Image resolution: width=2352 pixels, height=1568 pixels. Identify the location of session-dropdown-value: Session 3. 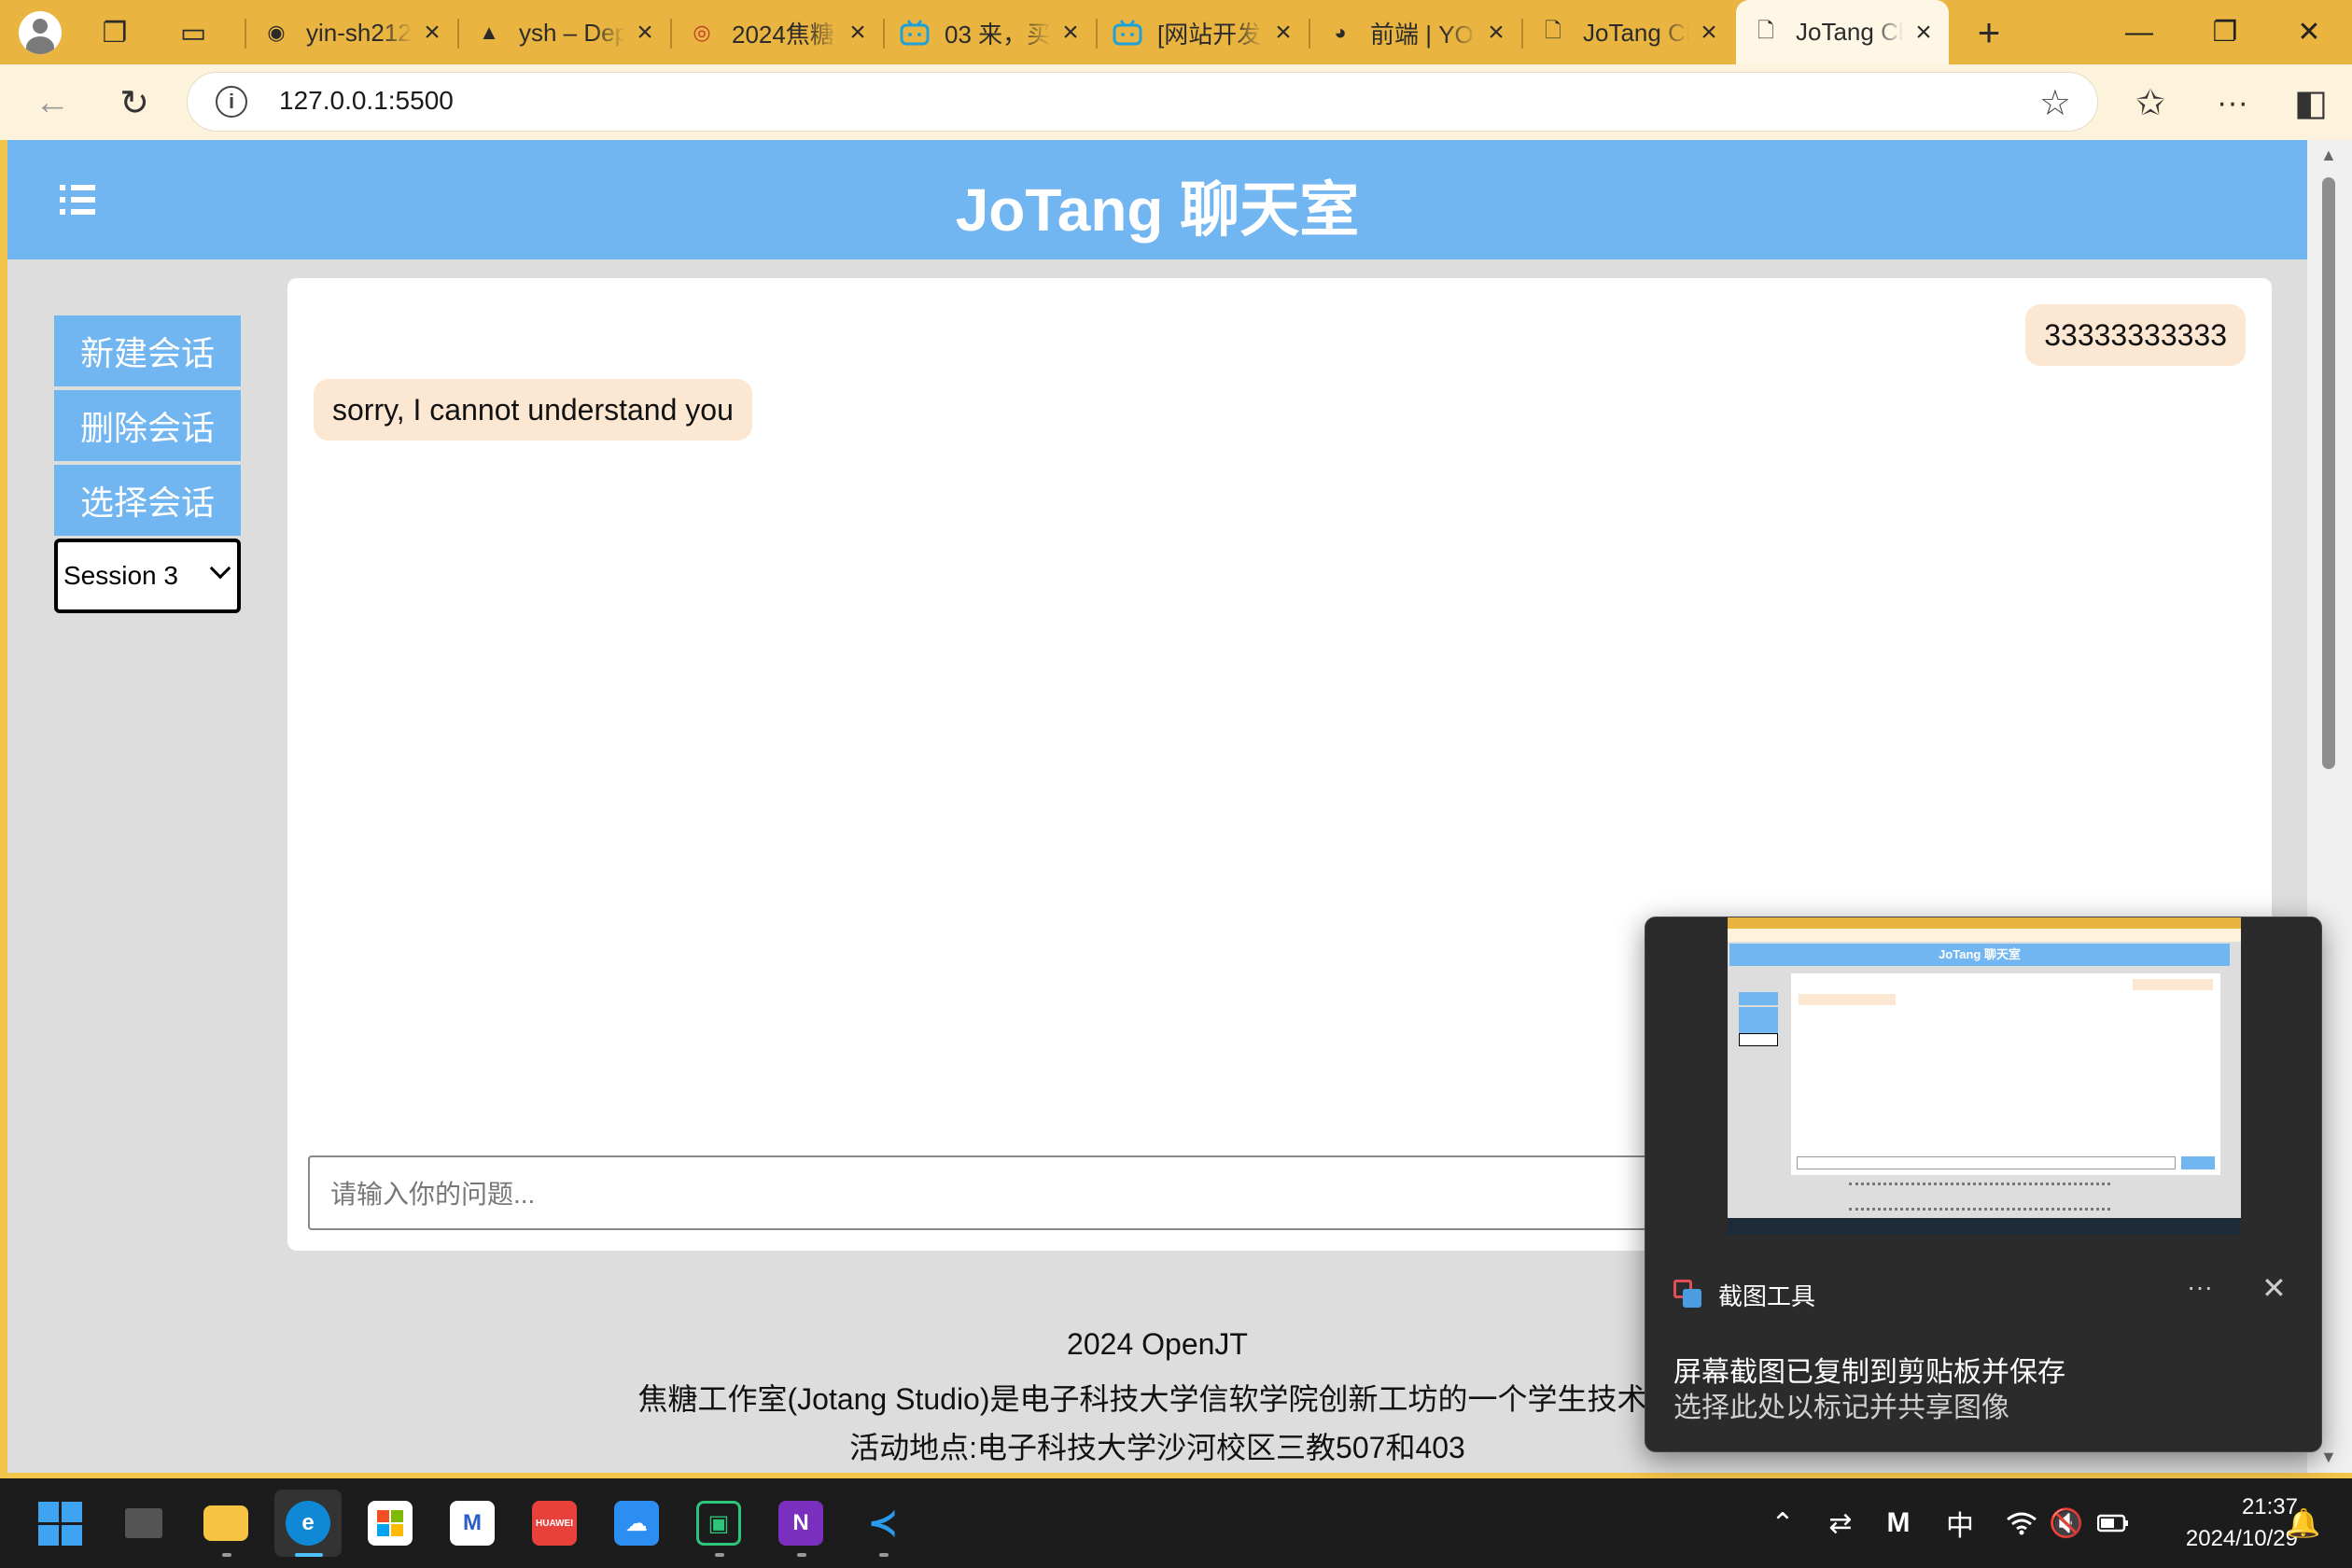
(120, 575).